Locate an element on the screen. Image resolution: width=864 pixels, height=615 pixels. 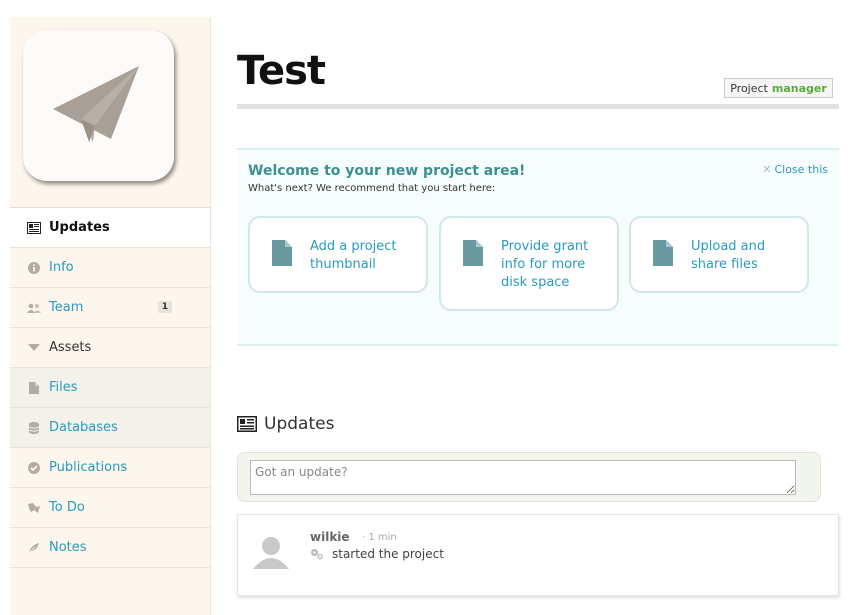
sidebar-item-label: Notes is located at coordinates (68, 547).